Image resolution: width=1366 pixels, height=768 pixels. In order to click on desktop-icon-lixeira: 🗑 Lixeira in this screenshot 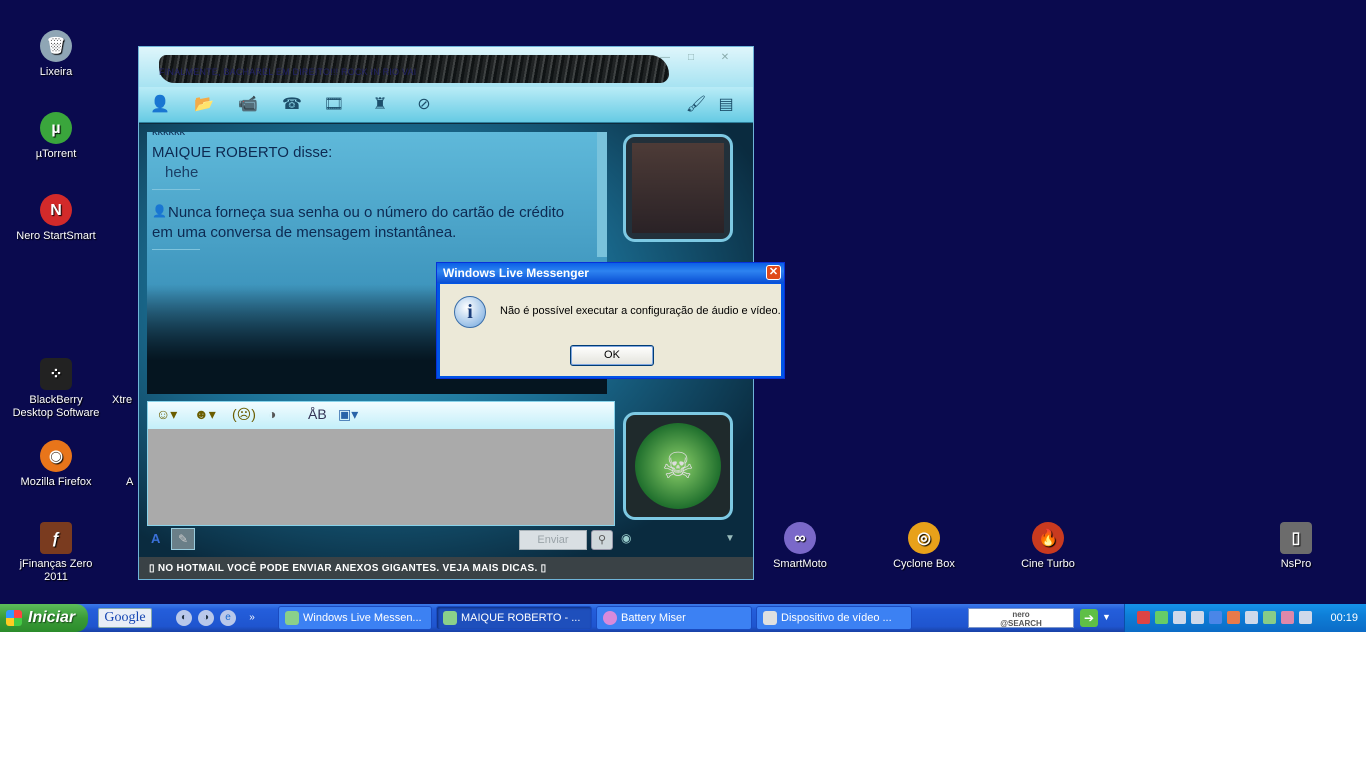, I will do `click(56, 54)`.